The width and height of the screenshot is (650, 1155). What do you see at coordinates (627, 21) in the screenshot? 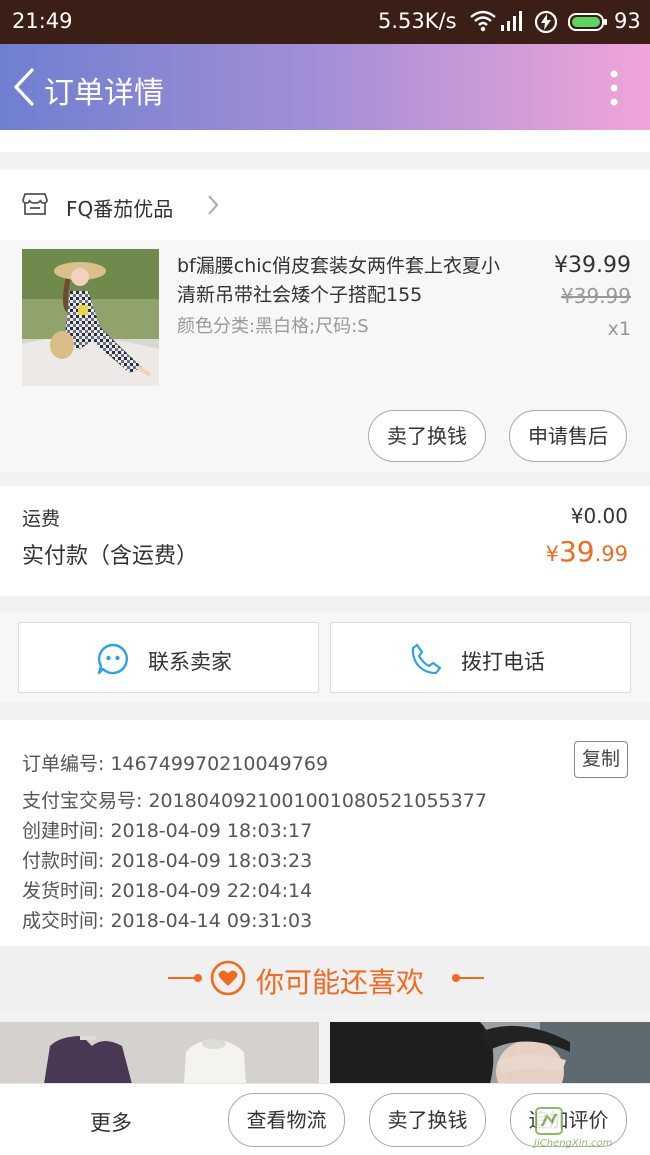
I see `battery-percent: 93` at bounding box center [627, 21].